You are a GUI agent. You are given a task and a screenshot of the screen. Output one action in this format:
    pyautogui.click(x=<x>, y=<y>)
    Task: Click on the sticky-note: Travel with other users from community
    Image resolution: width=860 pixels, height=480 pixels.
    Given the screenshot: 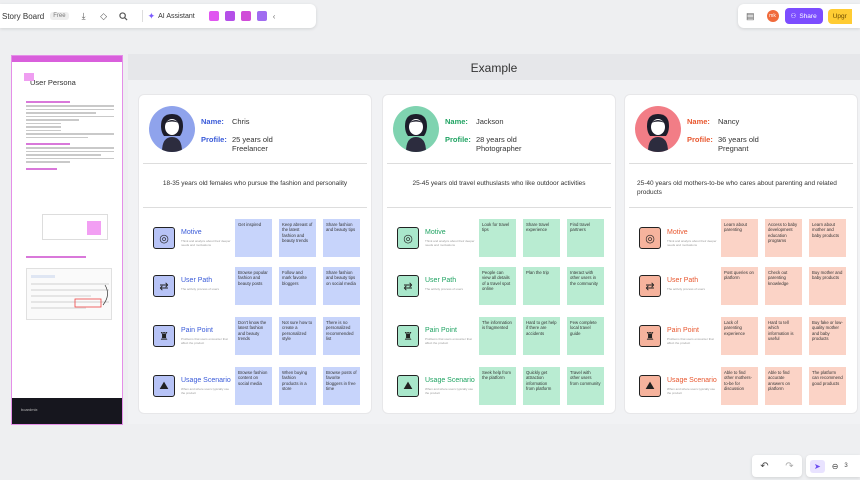 What is the action you would take?
    pyautogui.click(x=585, y=386)
    